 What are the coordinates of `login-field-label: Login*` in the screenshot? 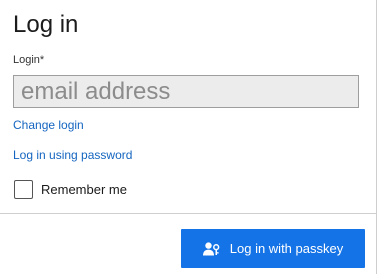 It's located at (29, 60).